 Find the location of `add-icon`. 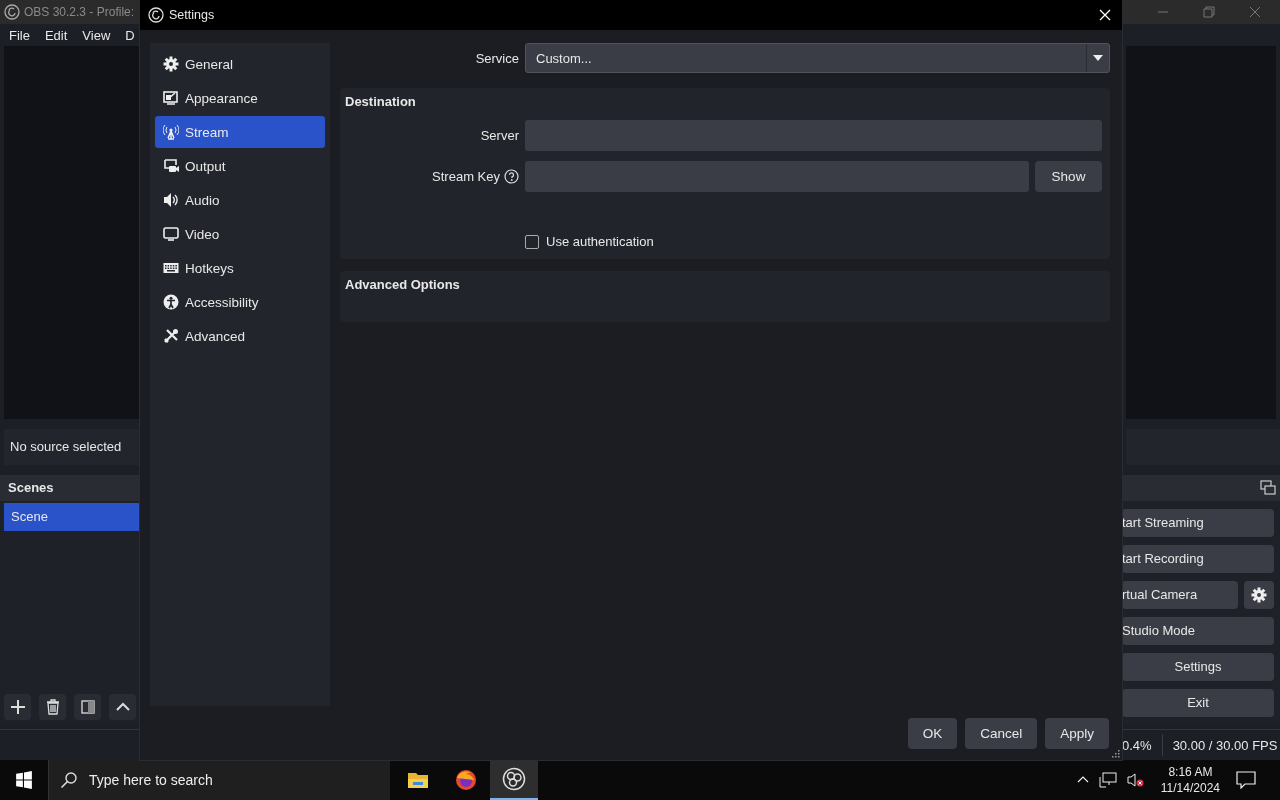

add-icon is located at coordinates (17, 707).